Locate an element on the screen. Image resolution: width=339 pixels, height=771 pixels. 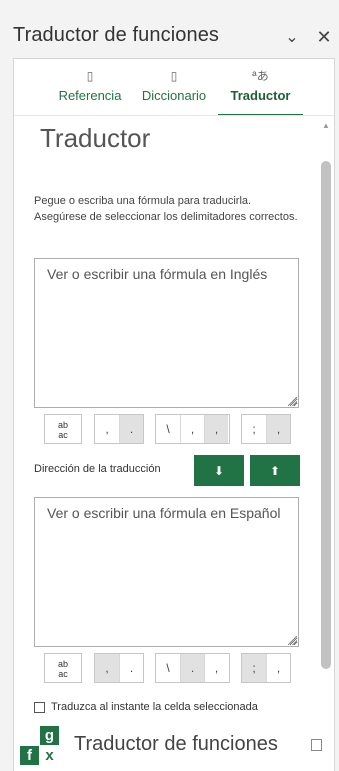
functions-translator-logo: g f x is located at coordinates (40, 746).